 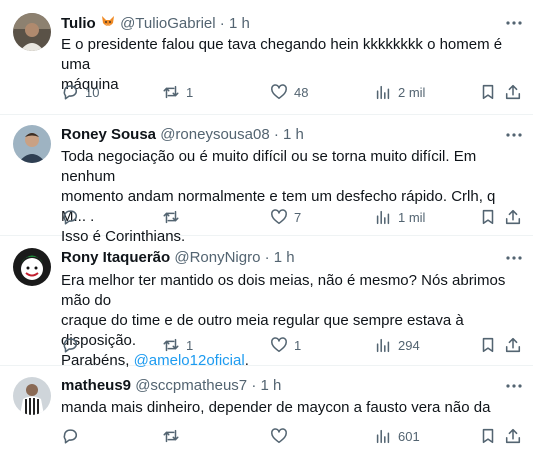 I want to click on like-button: 1, so click(x=285, y=345).